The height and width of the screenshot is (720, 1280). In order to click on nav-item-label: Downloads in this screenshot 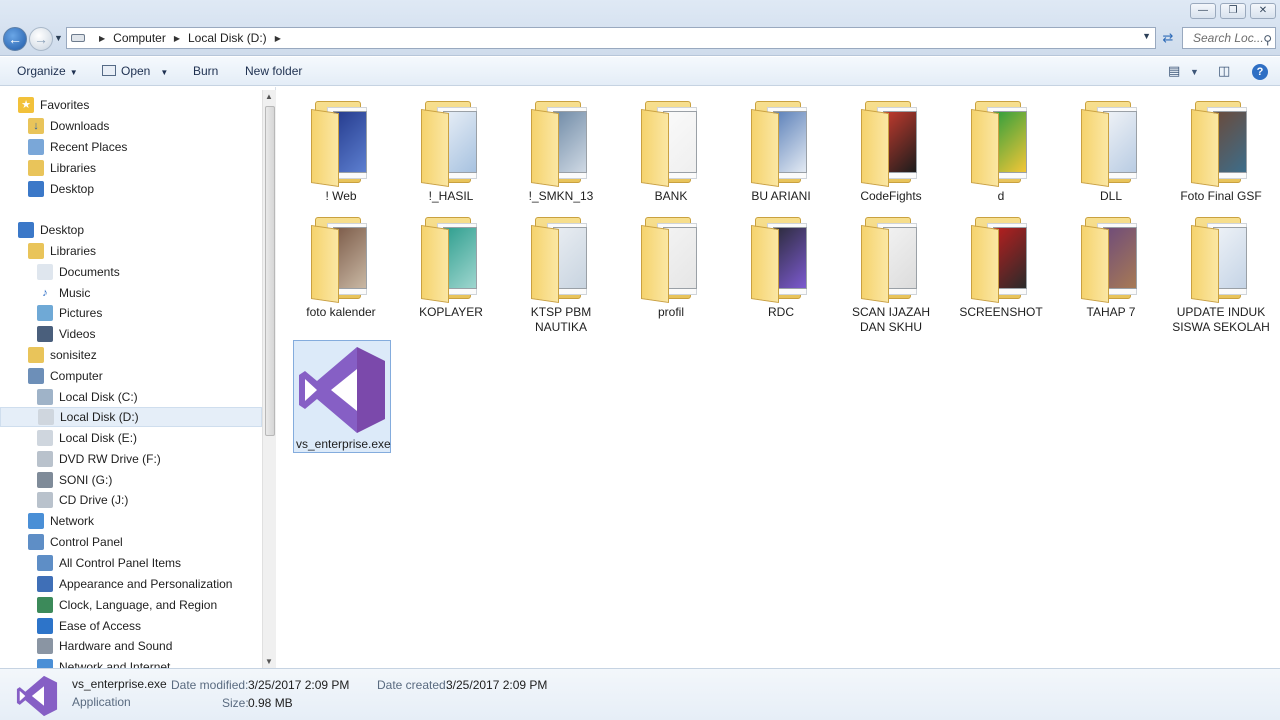, I will do `click(80, 126)`.